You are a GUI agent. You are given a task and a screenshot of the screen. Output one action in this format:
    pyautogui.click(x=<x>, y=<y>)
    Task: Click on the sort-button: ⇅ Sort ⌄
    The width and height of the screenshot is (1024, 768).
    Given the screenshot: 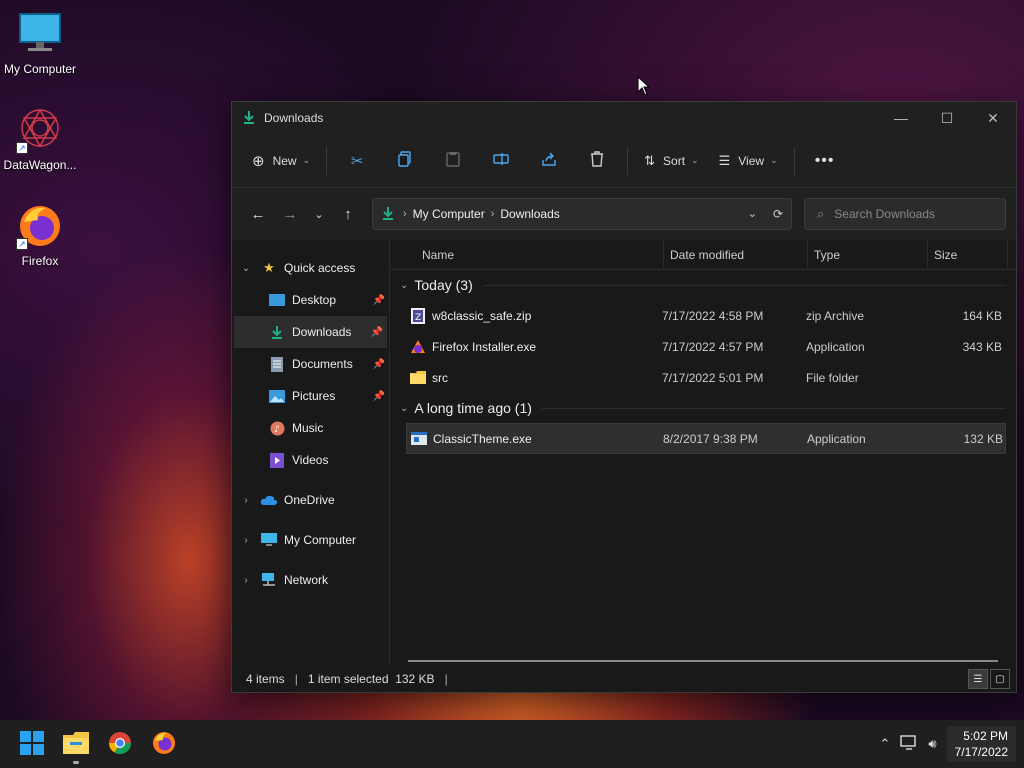 What is the action you would take?
    pyautogui.click(x=671, y=161)
    